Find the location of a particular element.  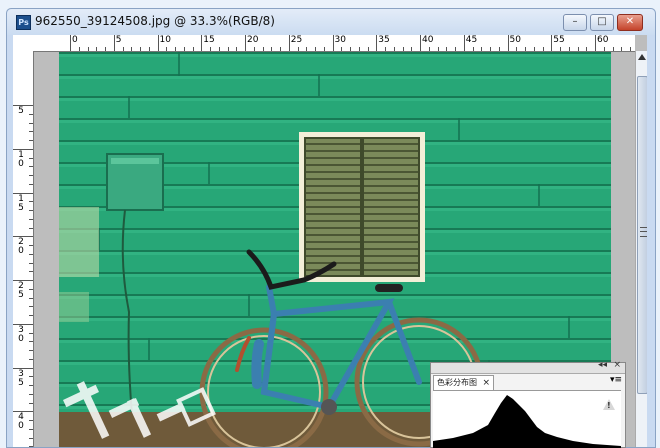

ruler-label: 30 is located at coordinates (340, 40).